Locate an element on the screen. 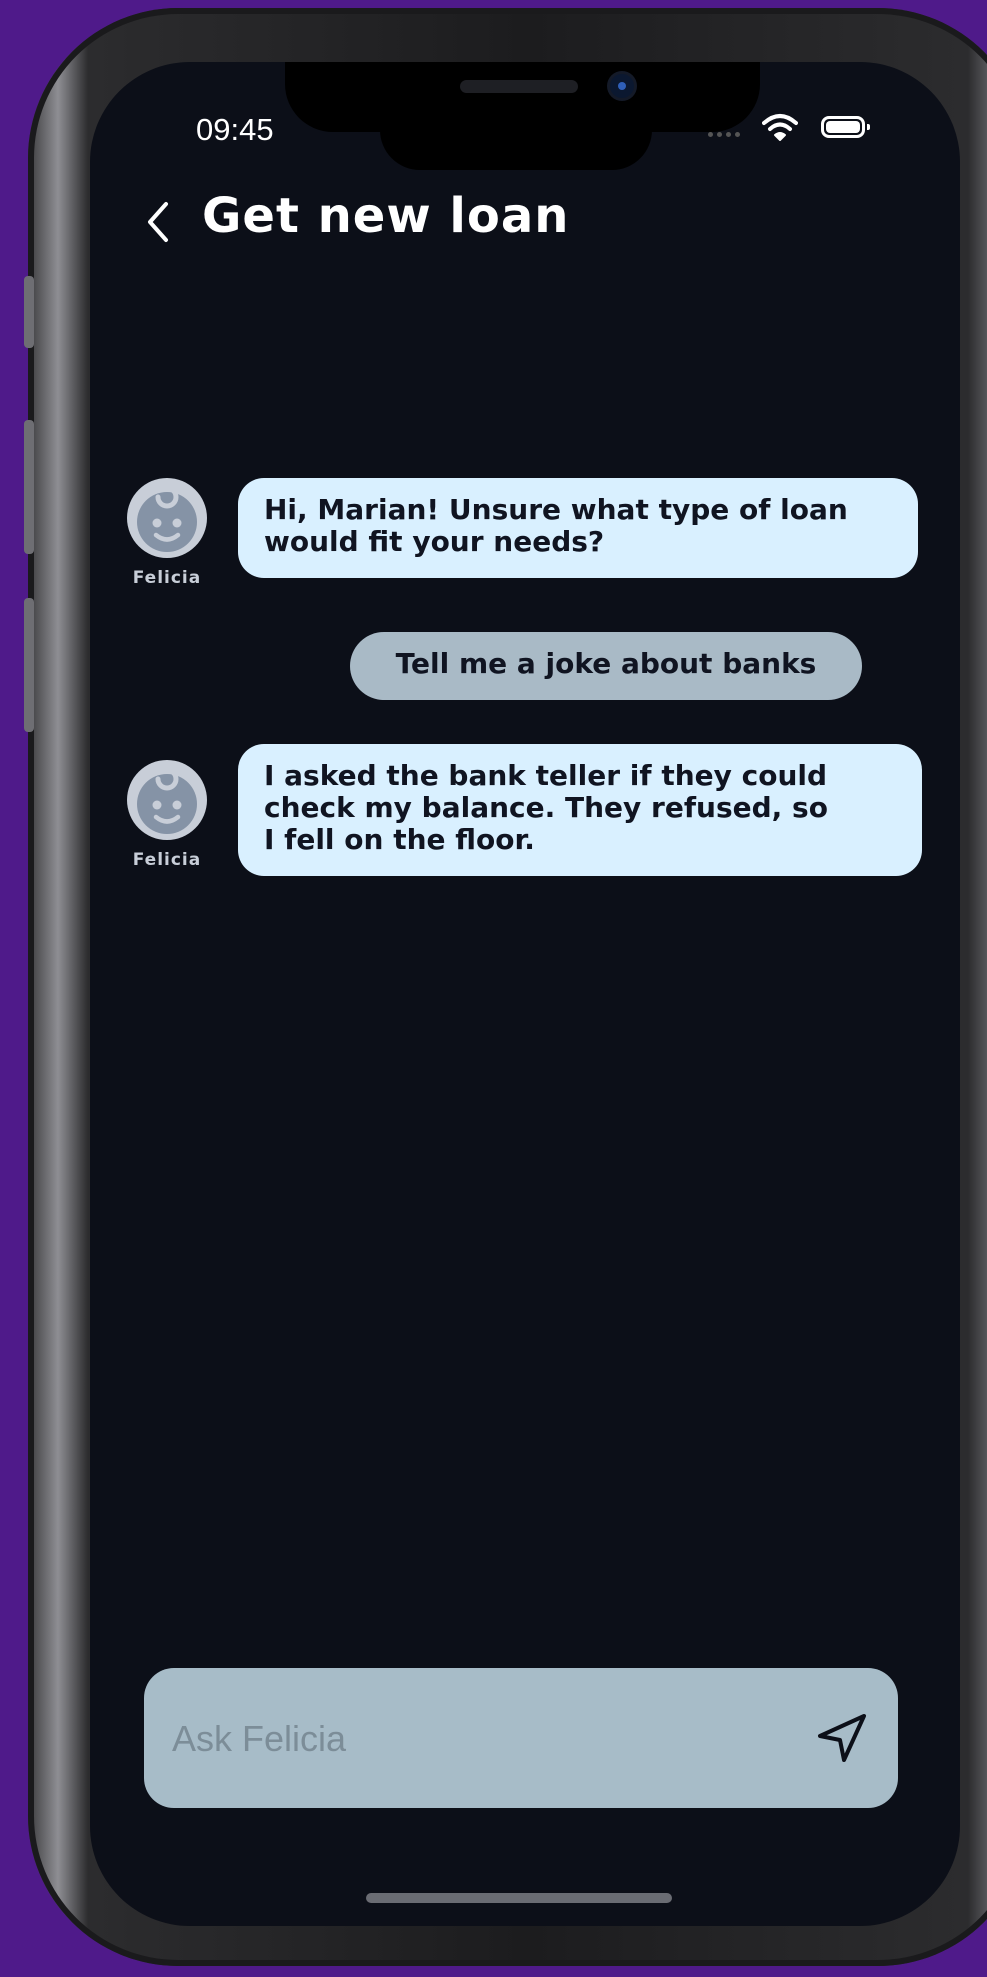 This screenshot has width=987, height=1977. chat-input-bar is located at coordinates (521, 1738).